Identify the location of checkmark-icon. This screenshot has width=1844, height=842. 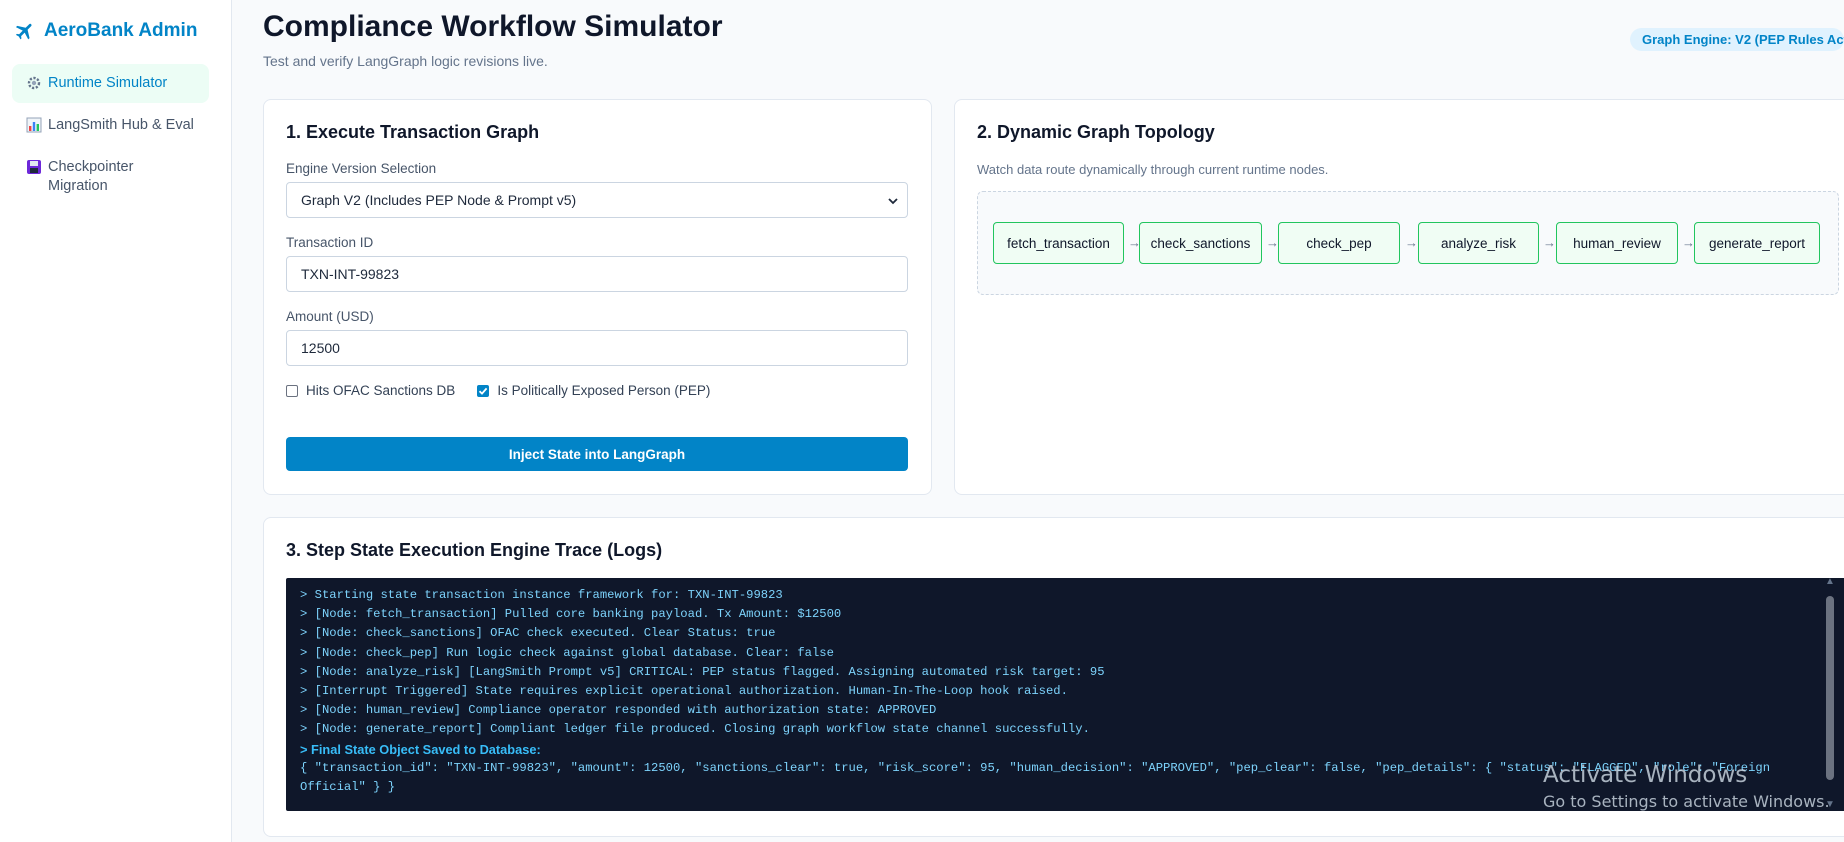
(483, 391).